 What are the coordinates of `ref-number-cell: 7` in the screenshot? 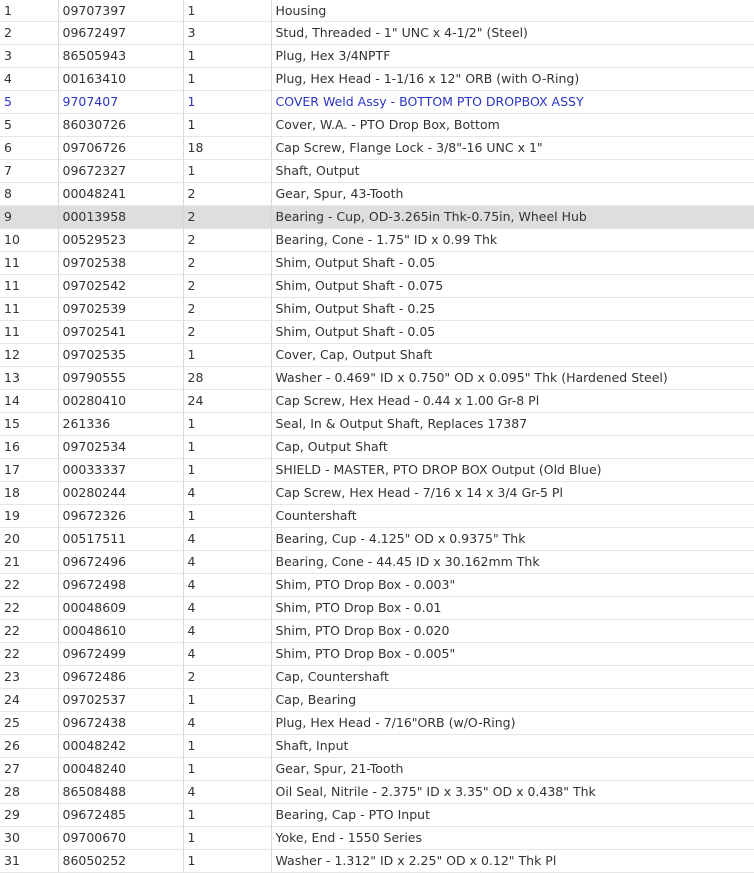 It's located at (29, 171).